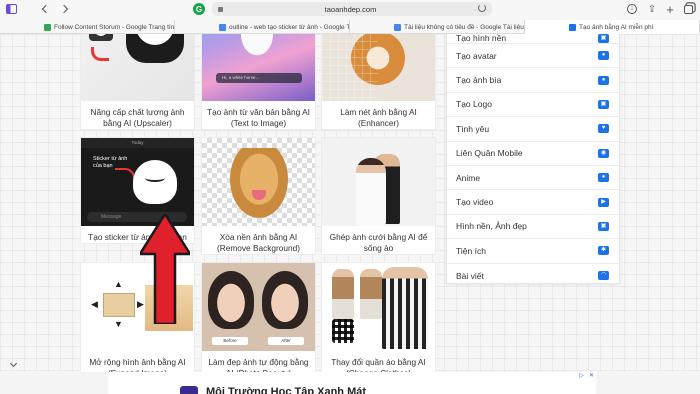 The height and width of the screenshot is (394, 700). What do you see at coordinates (286, 390) in the screenshot?
I see `ad-headline: Môi Trường Học Tập Xanh Mát` at bounding box center [286, 390].